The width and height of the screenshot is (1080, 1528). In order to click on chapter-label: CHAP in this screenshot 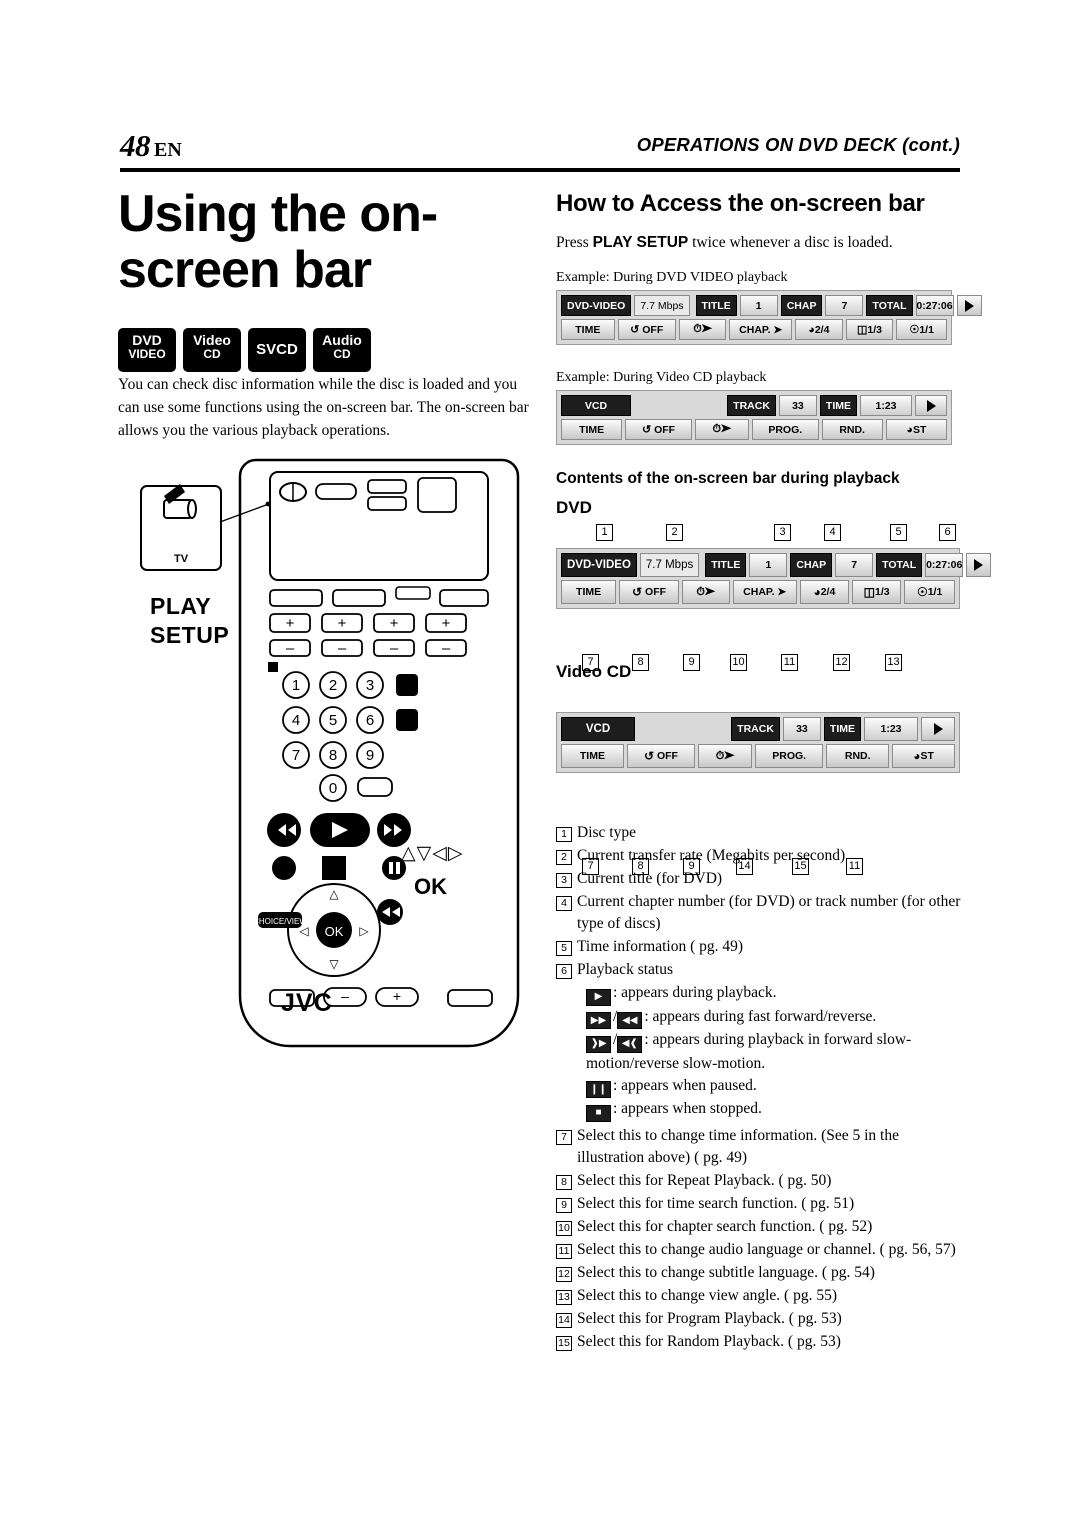, I will do `click(811, 565)`.